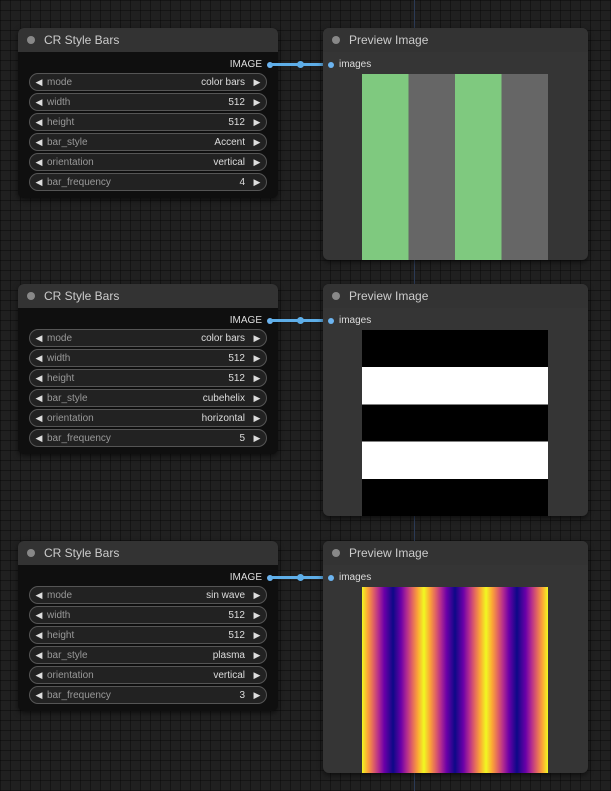 The image size is (611, 791). I want to click on preview-image-cubehelix-horizontal-bars, so click(455, 423).